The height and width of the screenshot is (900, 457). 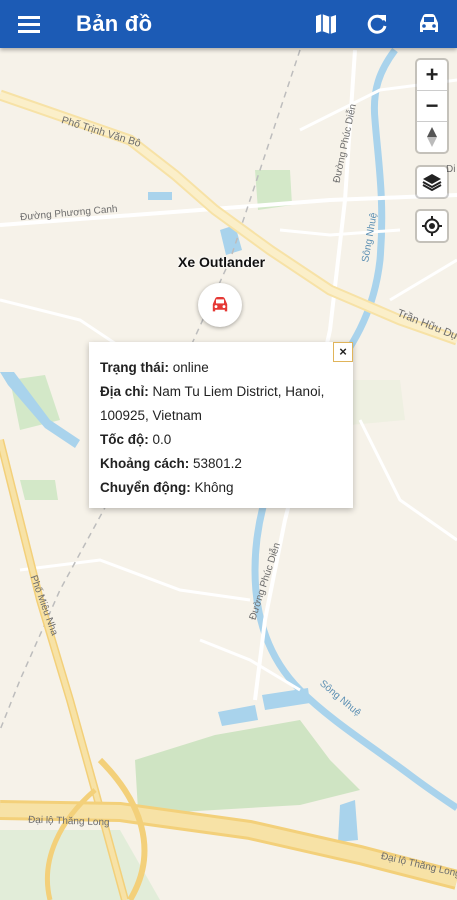 I want to click on marker-label: Xe Outlander, so click(x=222, y=262).